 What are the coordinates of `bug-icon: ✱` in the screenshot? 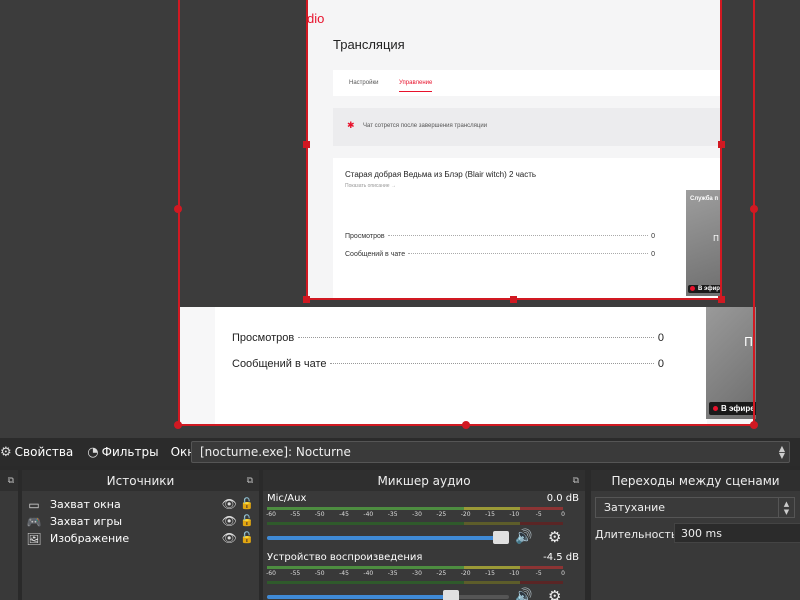 It's located at (351, 126).